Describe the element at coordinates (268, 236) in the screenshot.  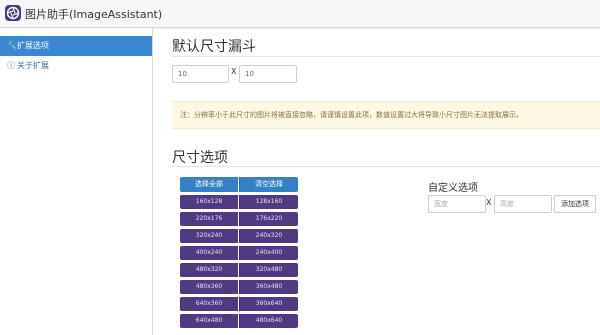
I see `size-option-button: 240x320` at that location.